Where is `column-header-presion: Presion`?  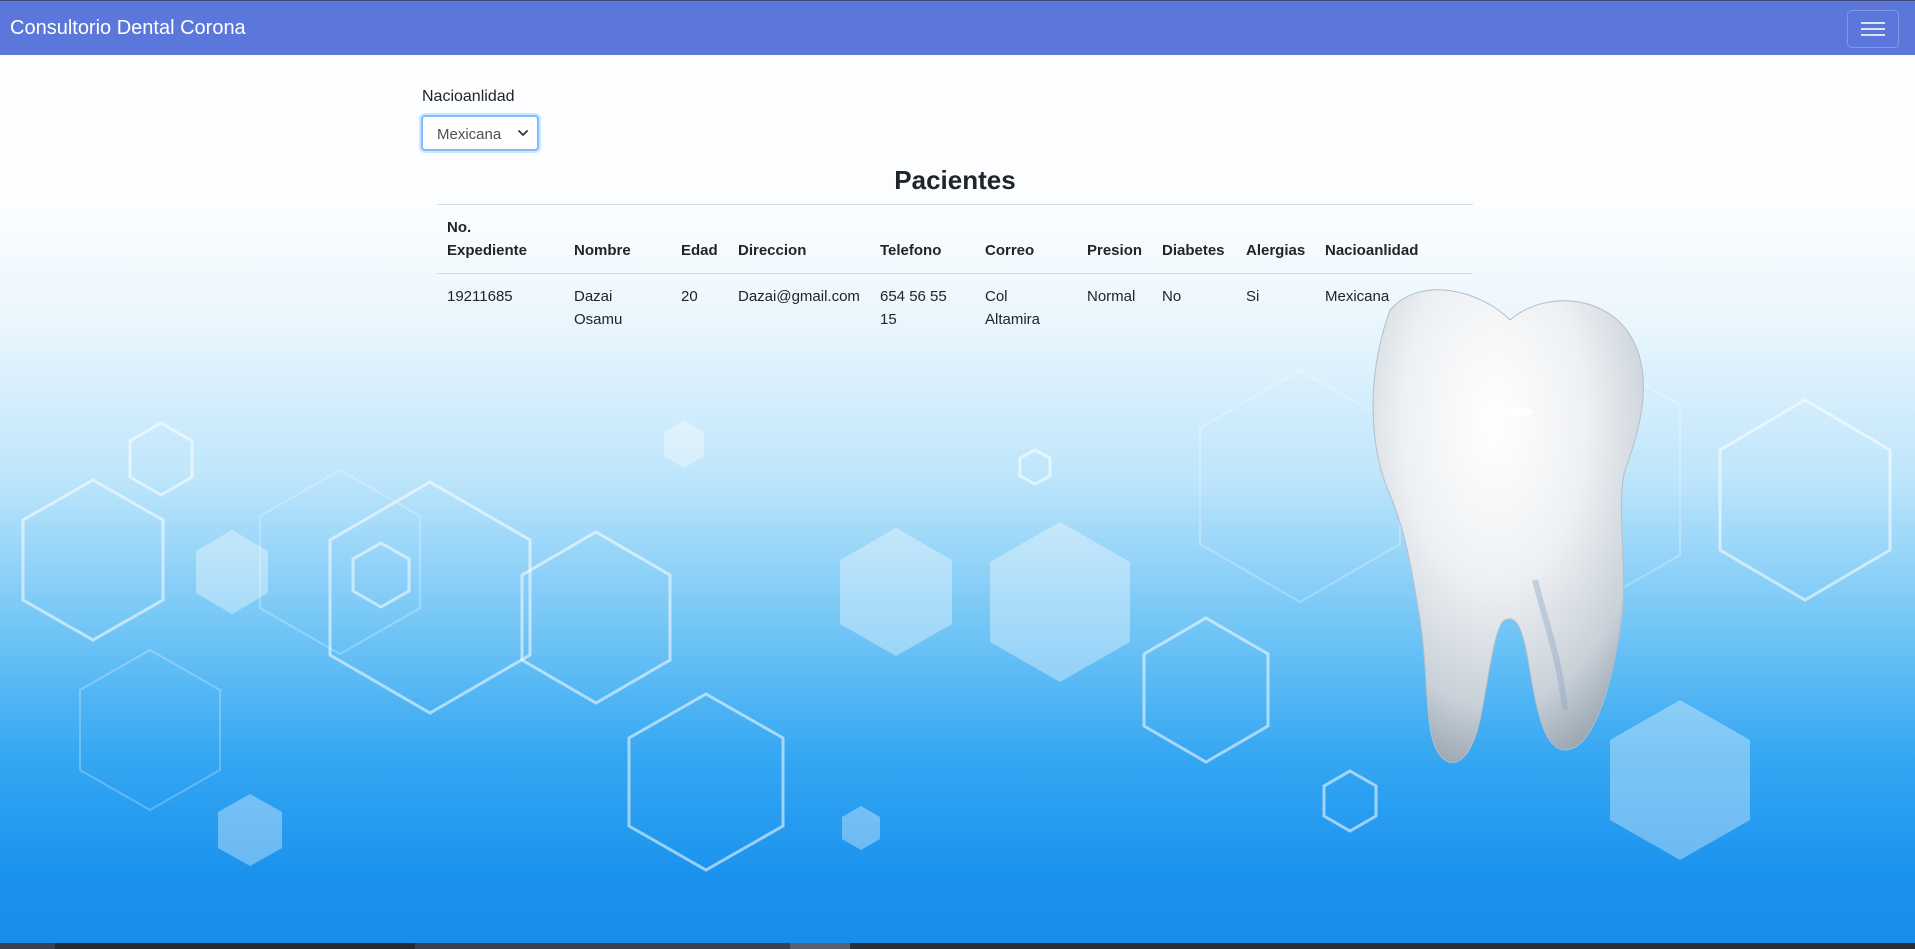
column-header-presion: Presion is located at coordinates (1115, 250).